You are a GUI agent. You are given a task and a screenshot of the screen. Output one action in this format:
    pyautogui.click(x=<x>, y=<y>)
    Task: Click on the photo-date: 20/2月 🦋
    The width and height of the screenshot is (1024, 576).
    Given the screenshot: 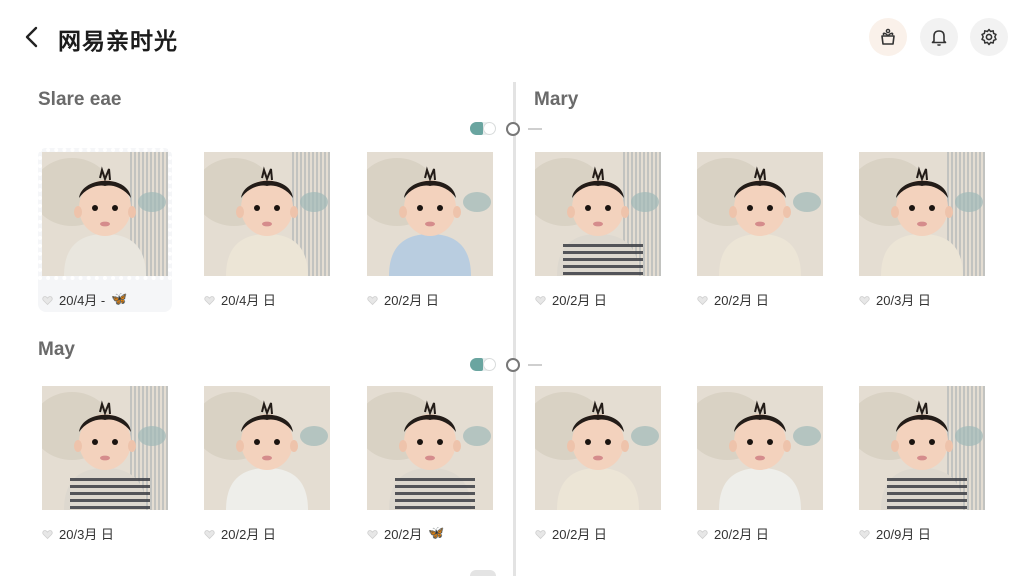 What is the action you would take?
    pyautogui.click(x=406, y=533)
    